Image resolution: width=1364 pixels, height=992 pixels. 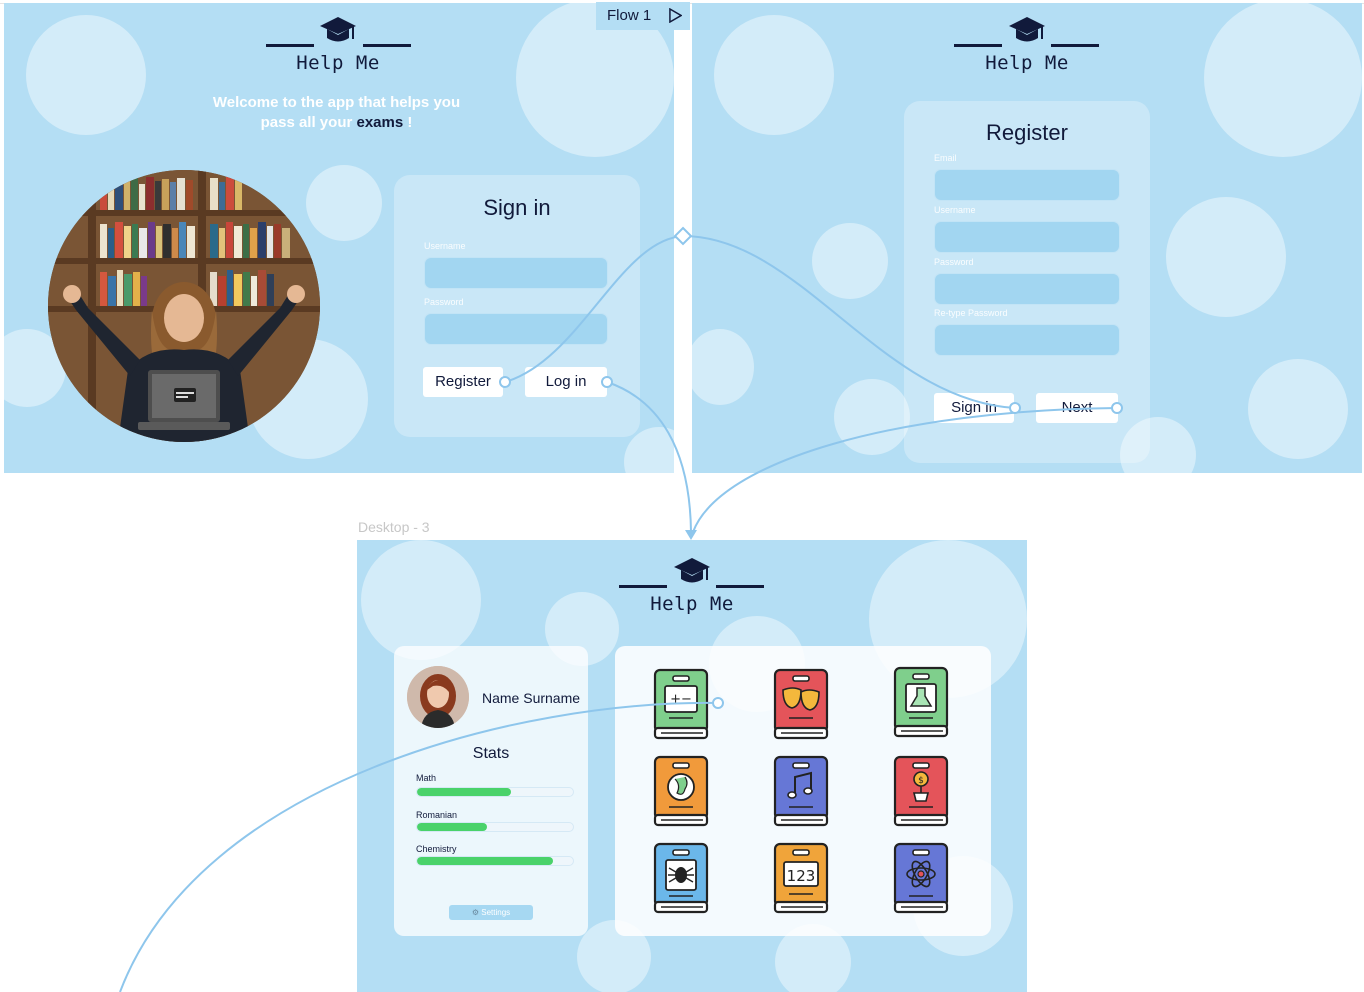 I want to click on stat-label-chemistry: Chemistry, so click(x=436, y=849).